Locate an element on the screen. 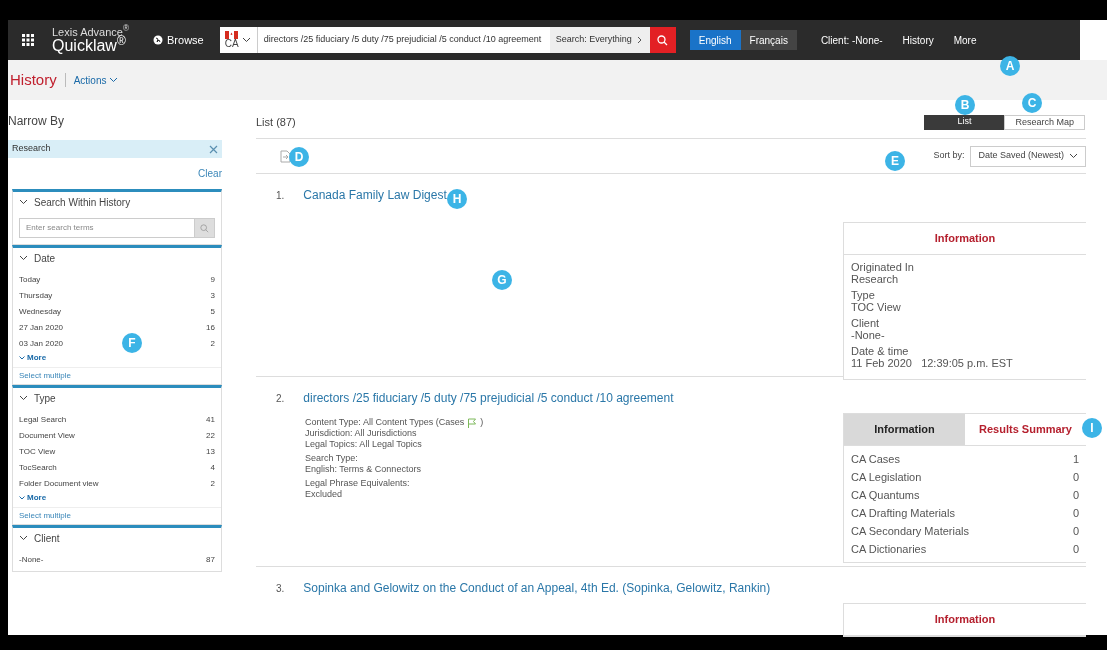 The height and width of the screenshot is (650, 1107). option-count: 13 is located at coordinates (210, 452).